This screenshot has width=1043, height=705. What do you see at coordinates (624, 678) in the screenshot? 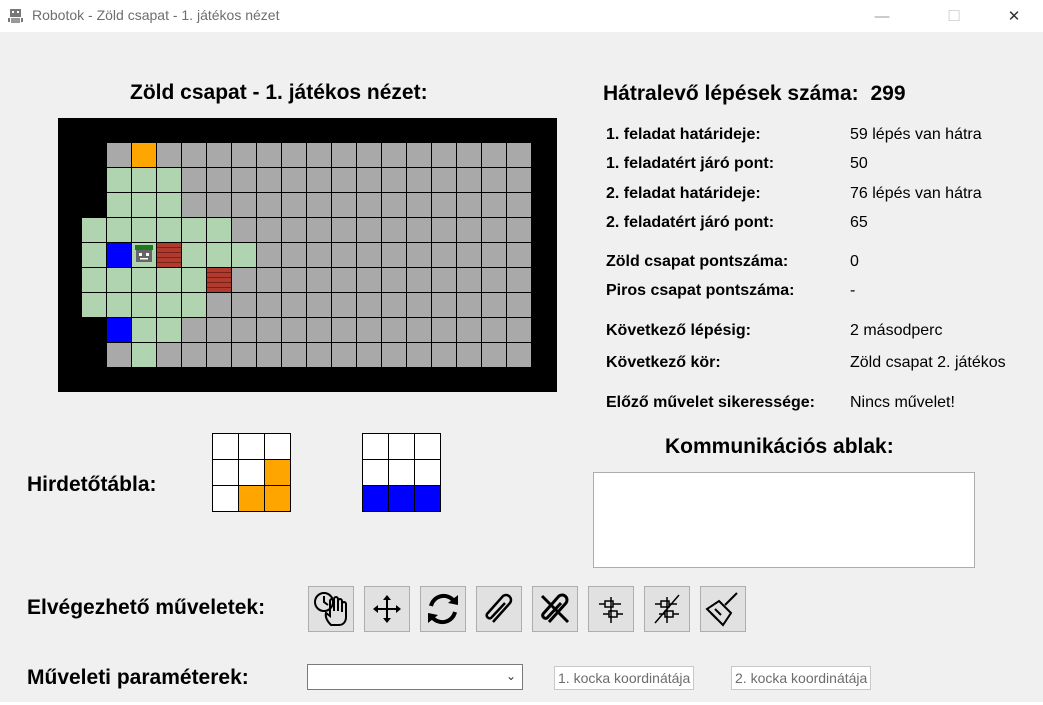
I see `coord1-input: 1. kocka koordinátája` at bounding box center [624, 678].